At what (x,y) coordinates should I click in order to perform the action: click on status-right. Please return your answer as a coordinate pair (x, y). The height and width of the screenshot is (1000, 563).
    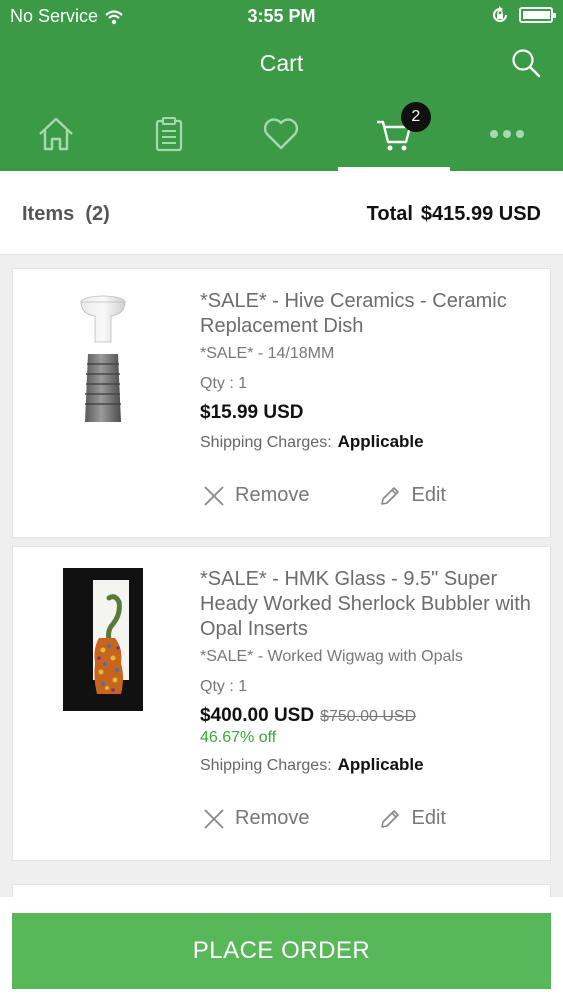
    Looking at the image, I should click on (523, 15).